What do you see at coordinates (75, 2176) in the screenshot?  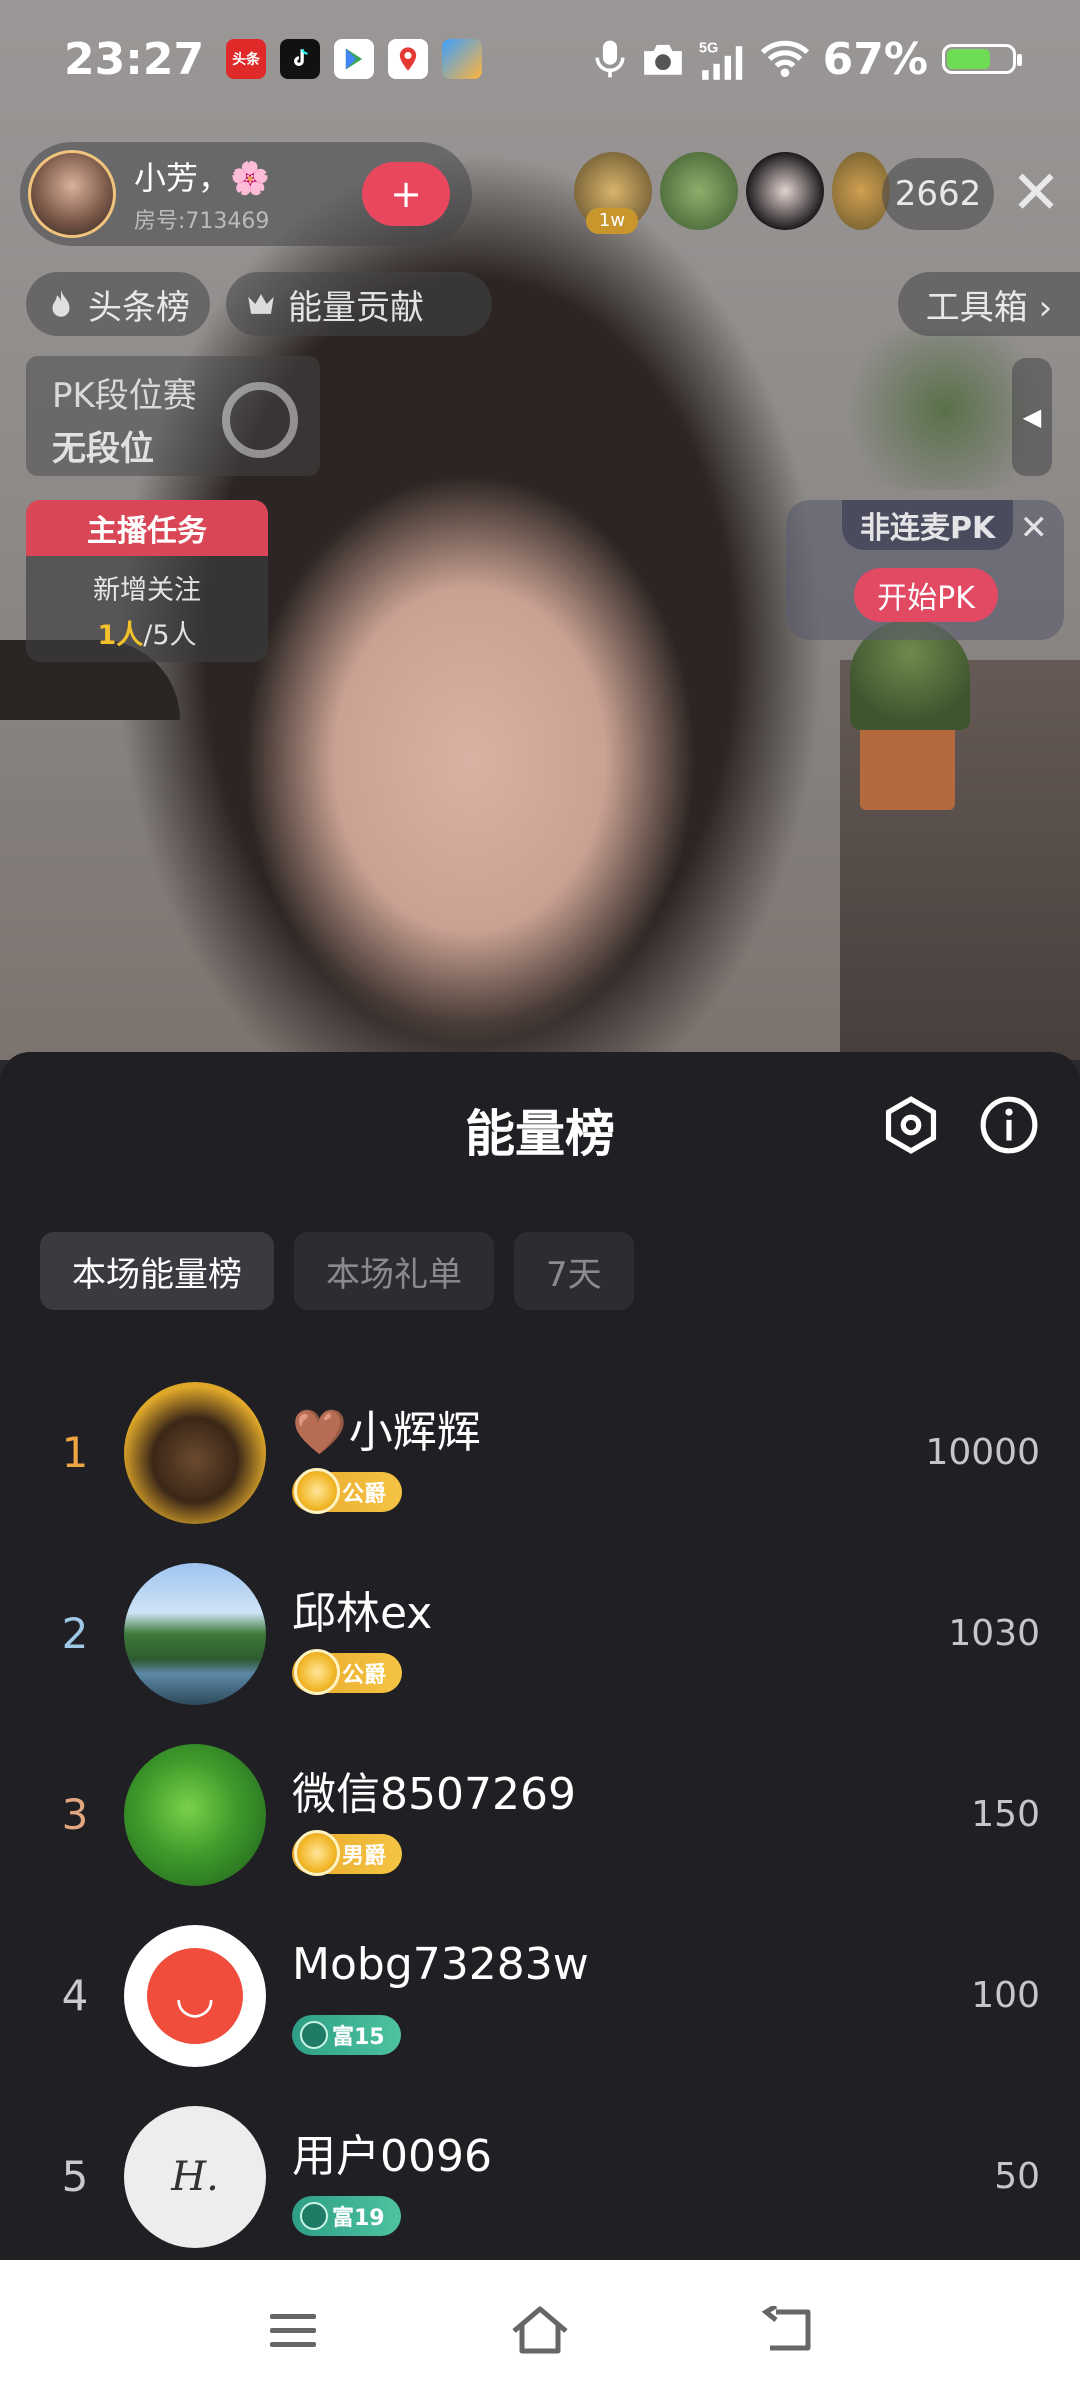 I see `rank-number: 5` at bounding box center [75, 2176].